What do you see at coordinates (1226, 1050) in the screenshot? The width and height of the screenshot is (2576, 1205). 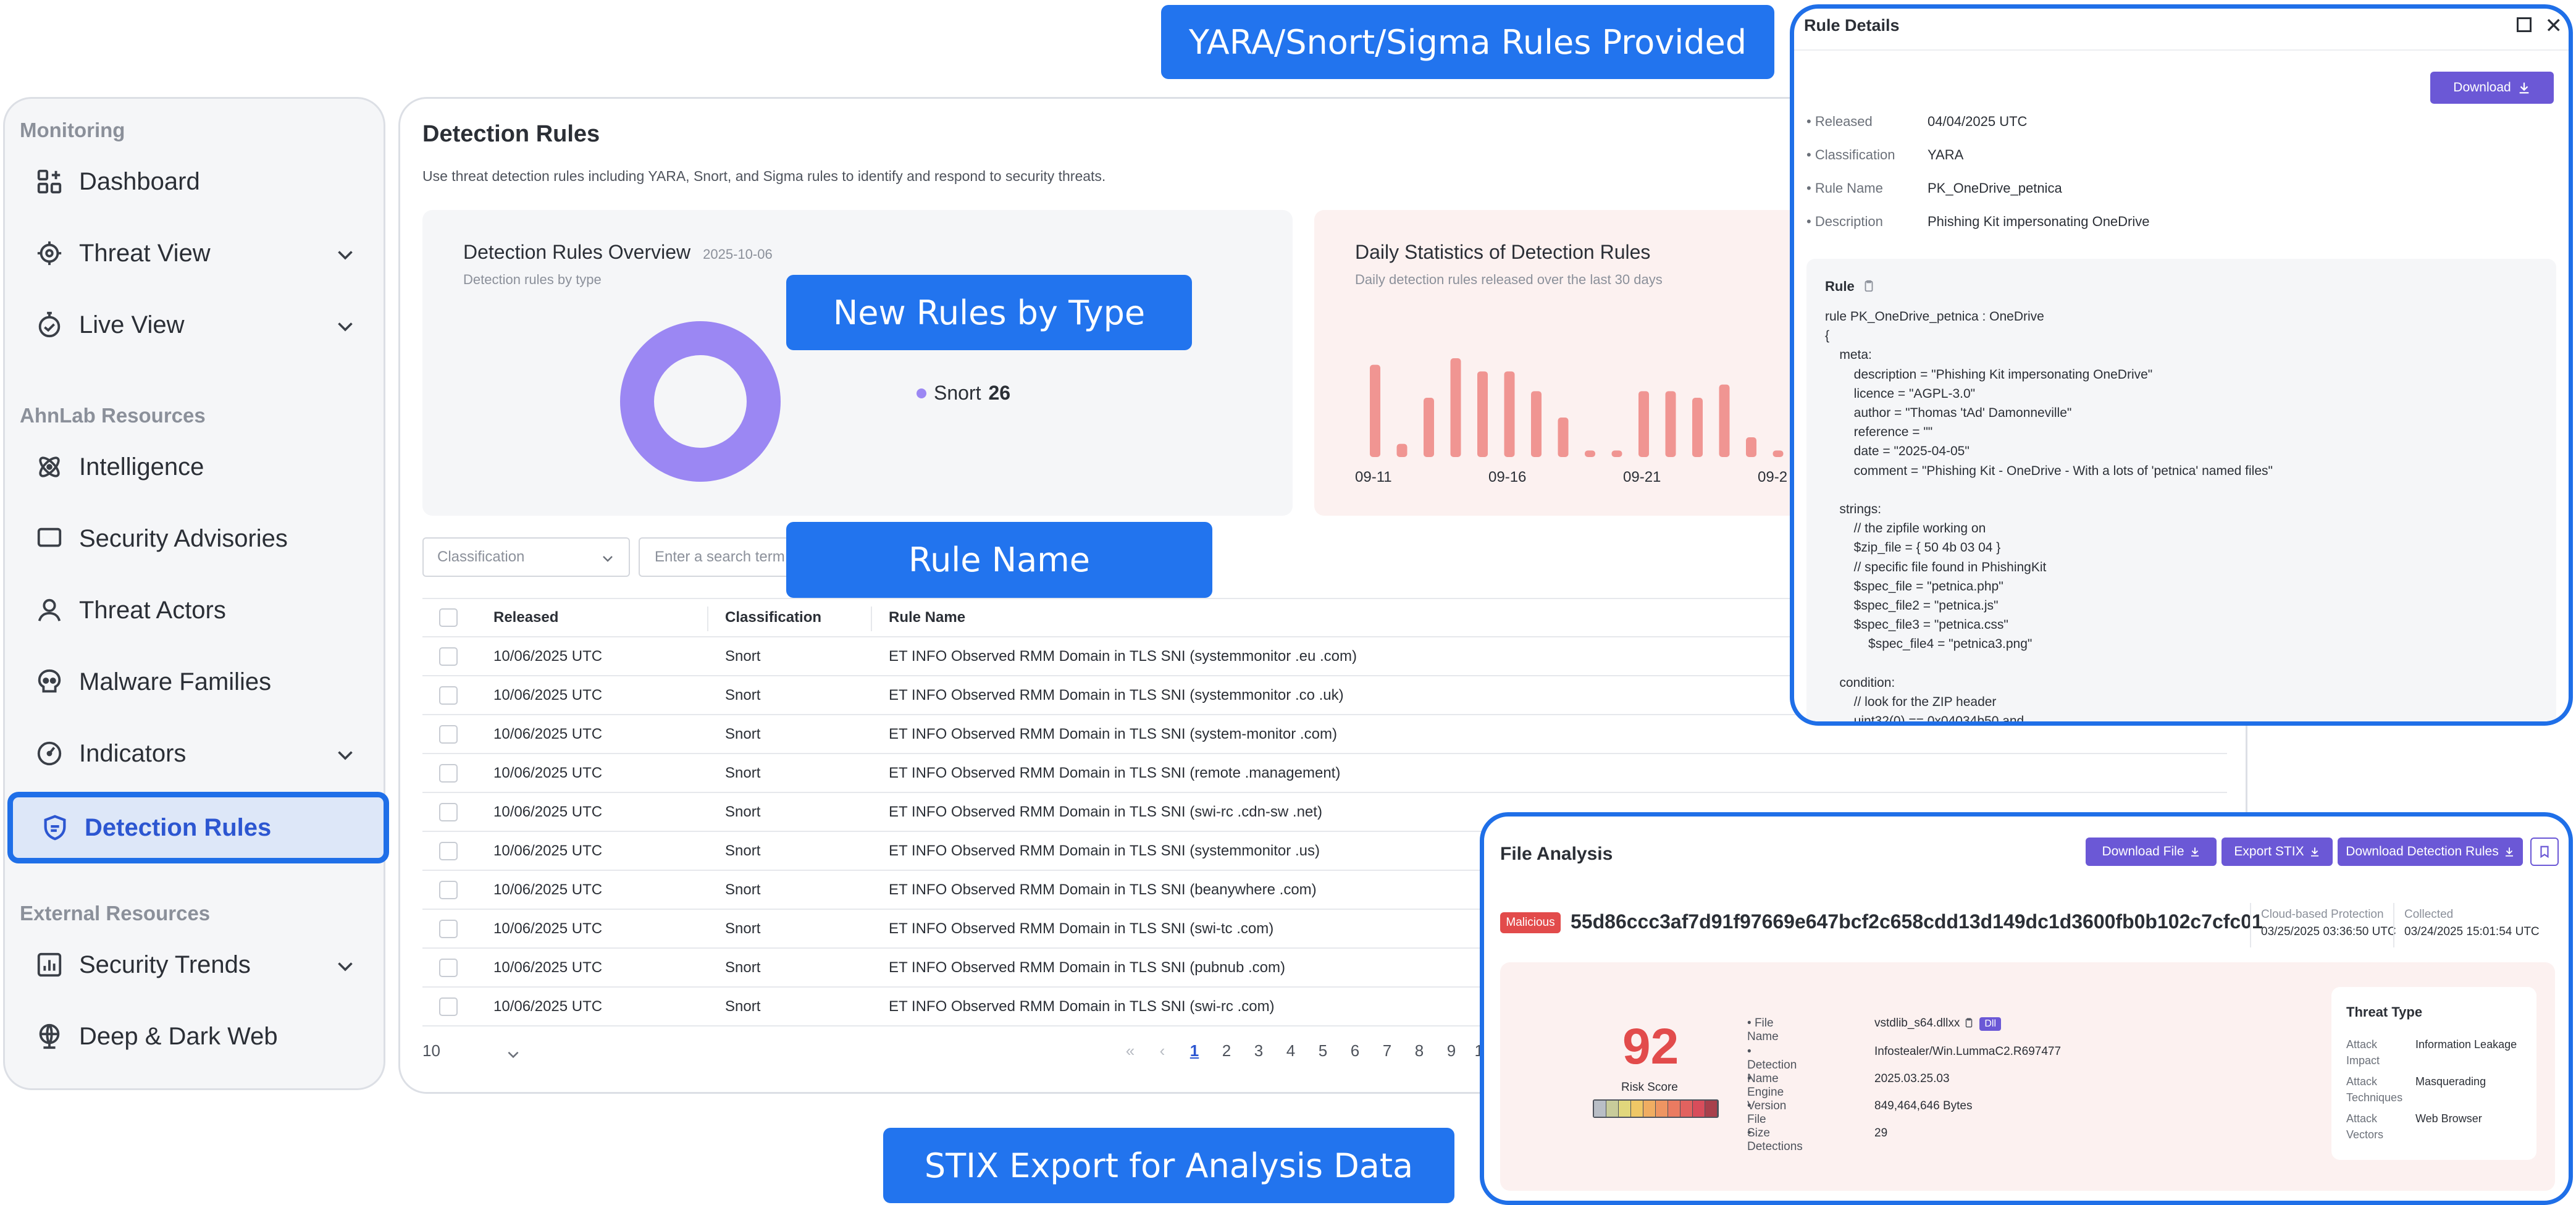 I see `page-link: 2` at bounding box center [1226, 1050].